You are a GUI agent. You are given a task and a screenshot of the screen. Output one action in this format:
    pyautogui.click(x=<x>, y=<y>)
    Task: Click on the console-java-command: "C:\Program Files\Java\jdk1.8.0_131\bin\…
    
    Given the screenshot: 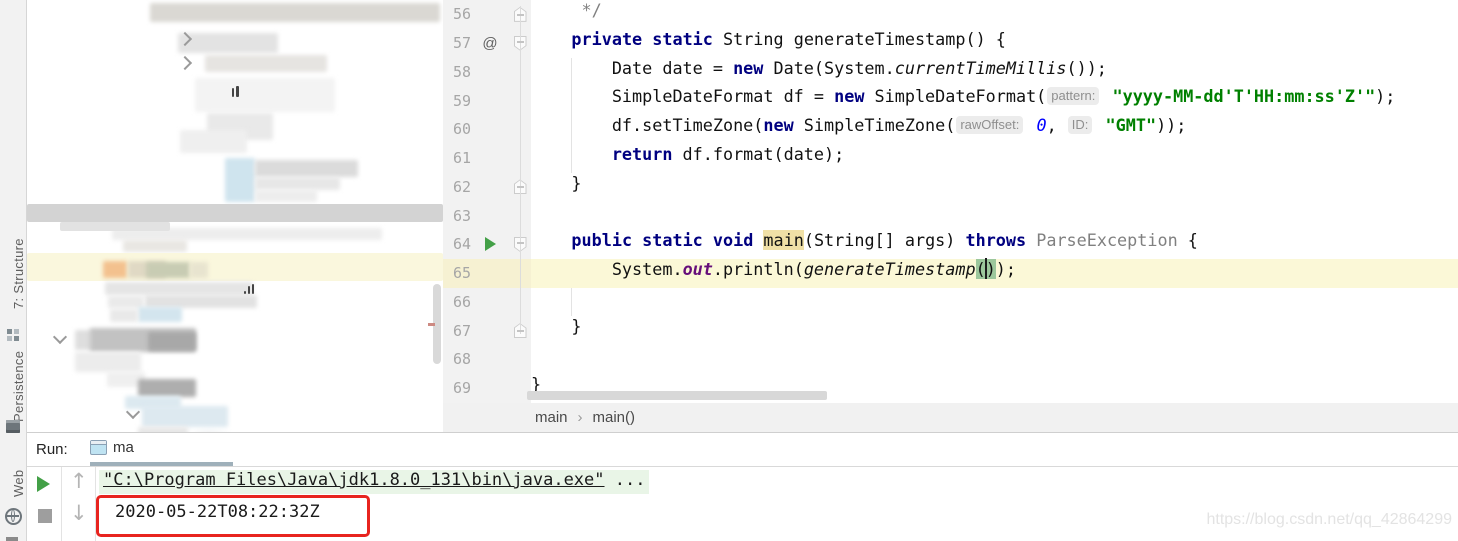 What is the action you would take?
    pyautogui.click(x=374, y=482)
    